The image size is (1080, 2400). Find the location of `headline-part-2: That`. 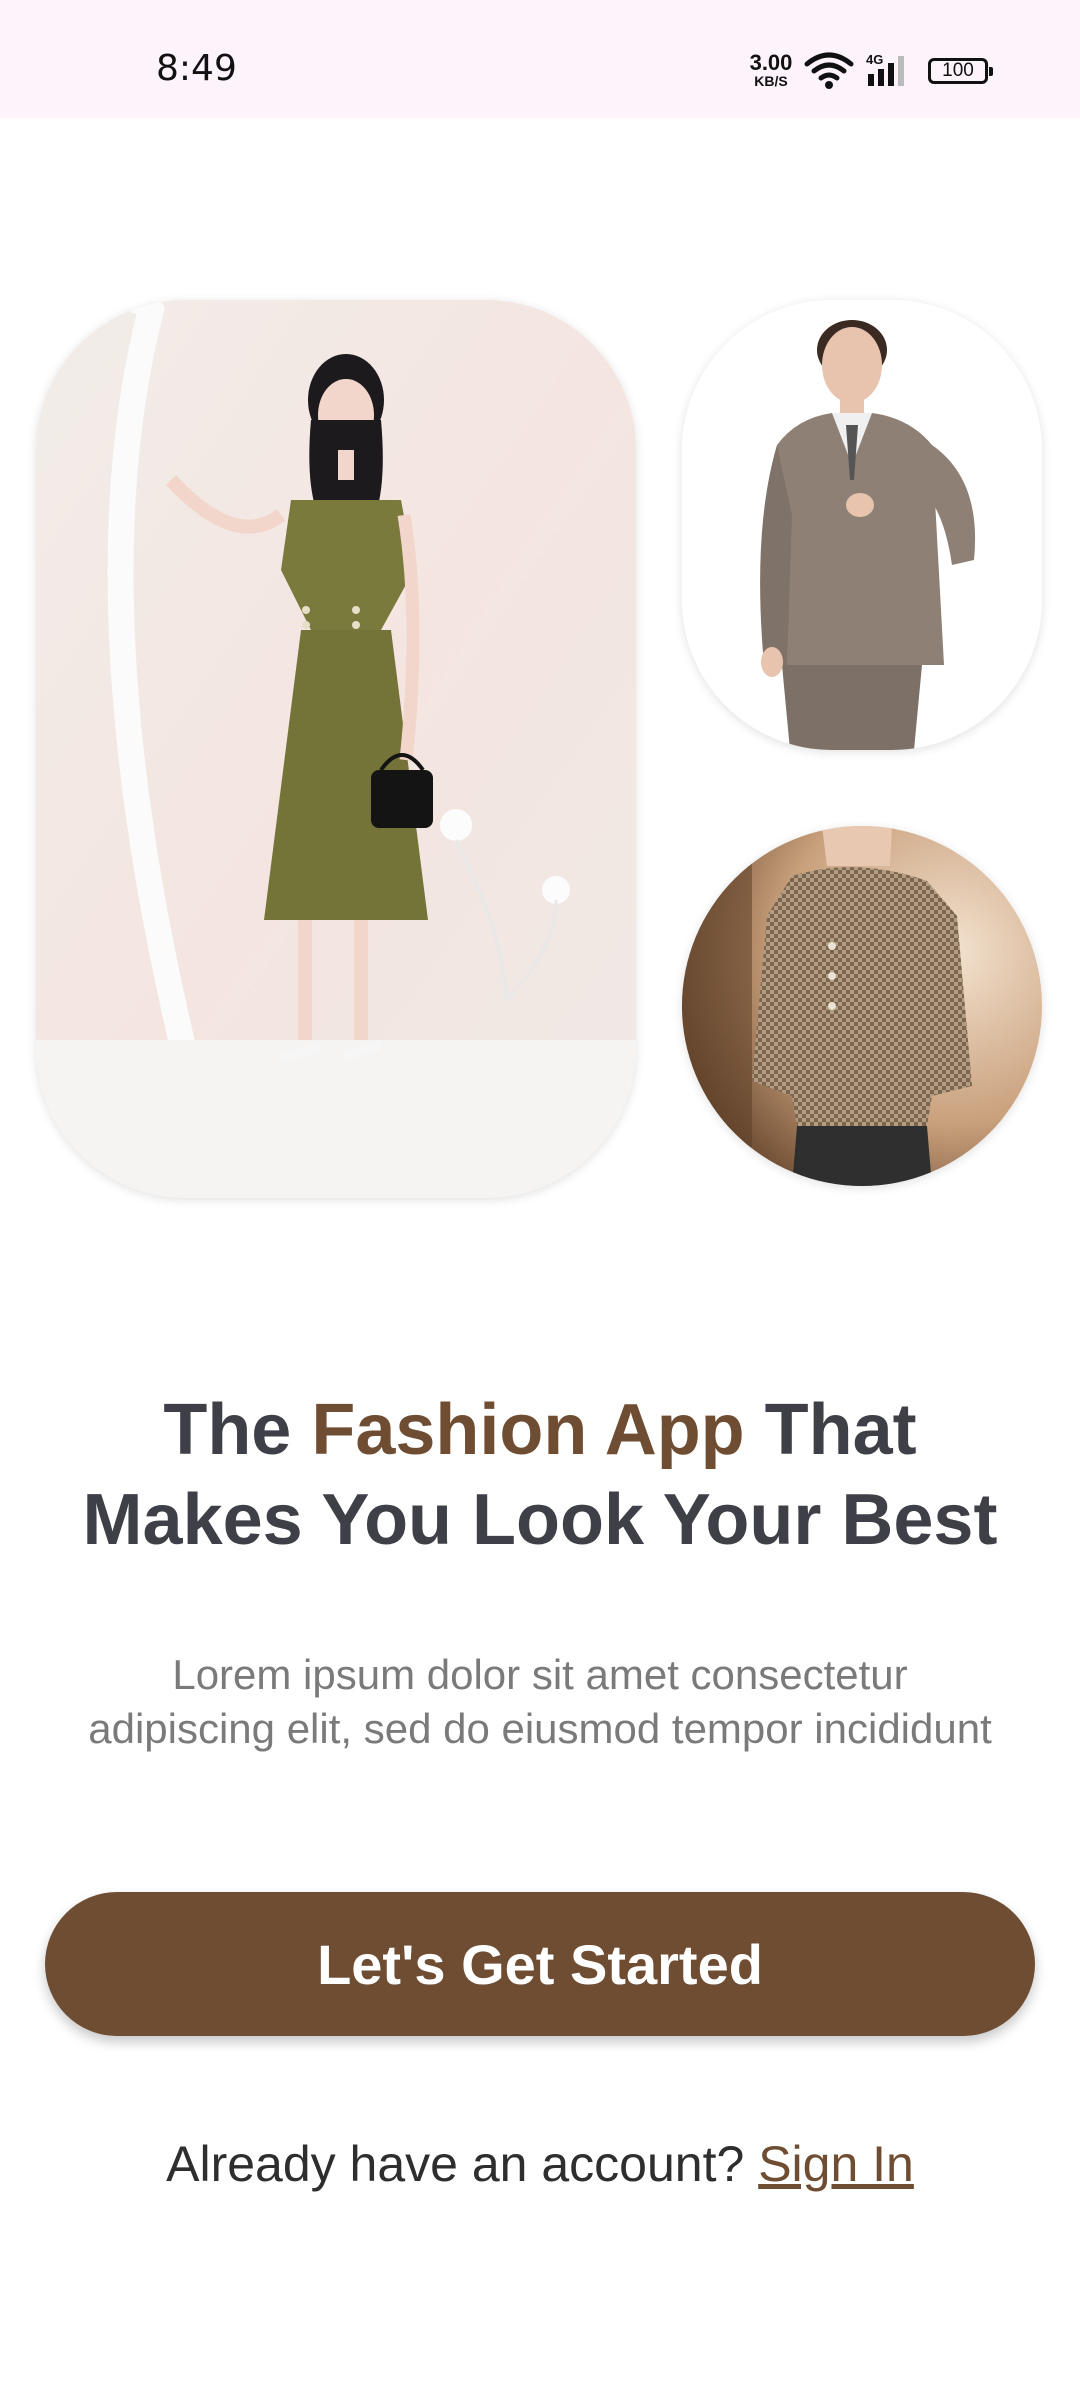

headline-part-2: That is located at coordinates (830, 1430).